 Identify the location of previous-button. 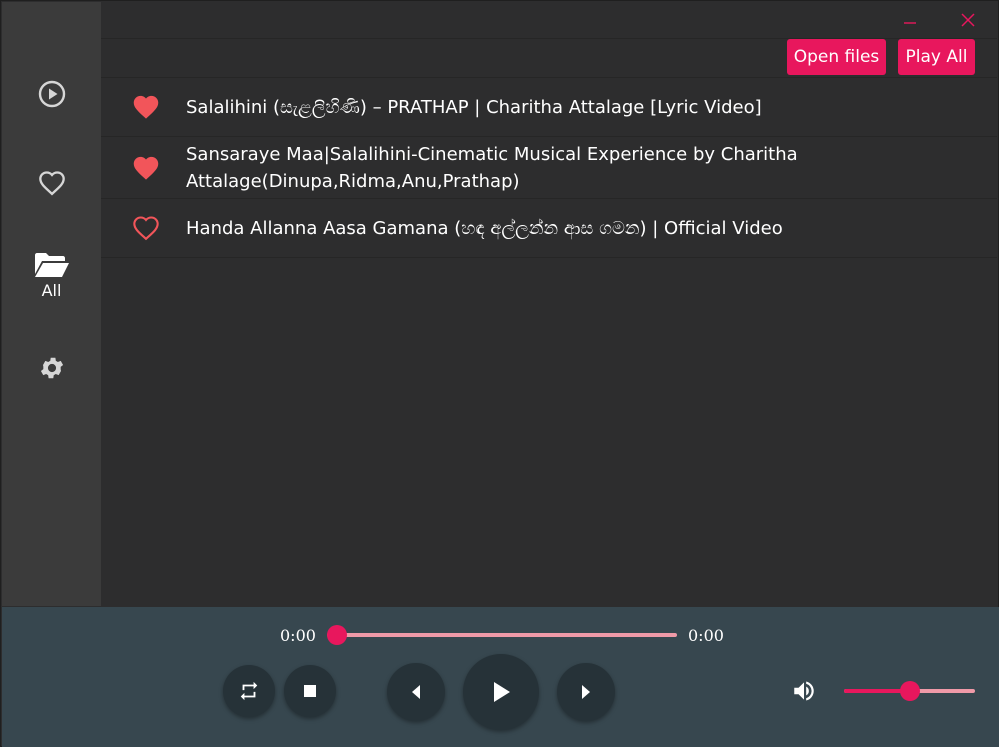
(416, 692).